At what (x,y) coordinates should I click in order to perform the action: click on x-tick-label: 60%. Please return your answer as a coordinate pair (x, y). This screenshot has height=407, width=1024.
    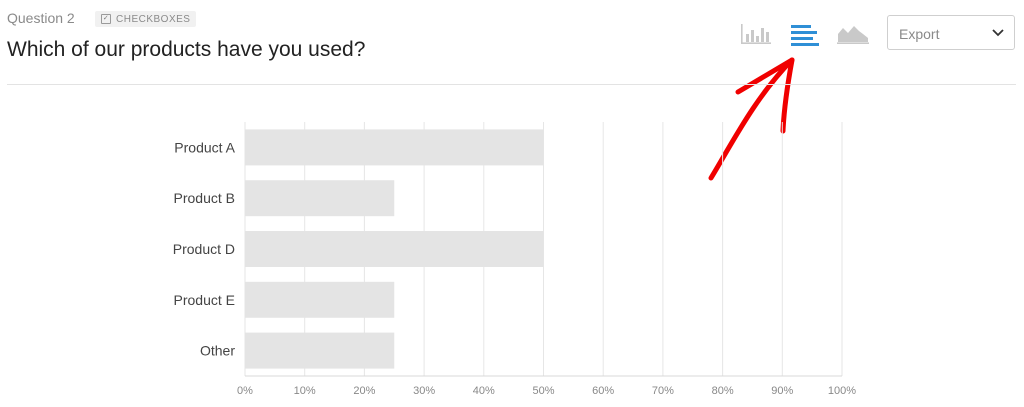
    Looking at the image, I should click on (603, 391).